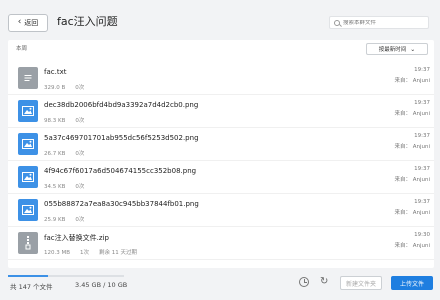 This screenshot has height=300, width=440. What do you see at coordinates (28, 78) in the screenshot?
I see `document-icon` at bounding box center [28, 78].